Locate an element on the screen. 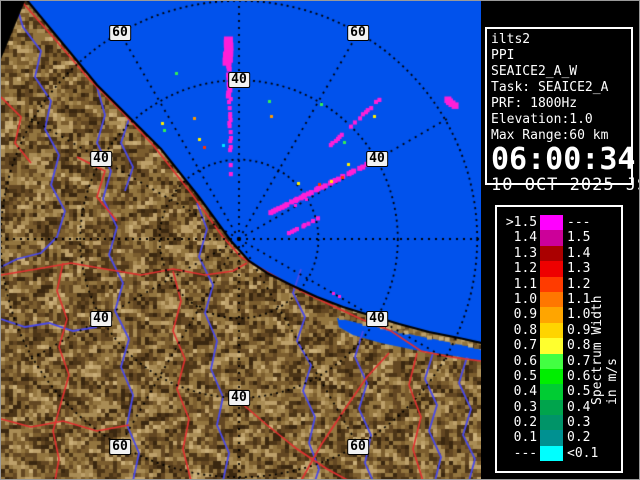 The width and height of the screenshot is (640, 480). legend-left-label: 0.3 is located at coordinates (525, 407).